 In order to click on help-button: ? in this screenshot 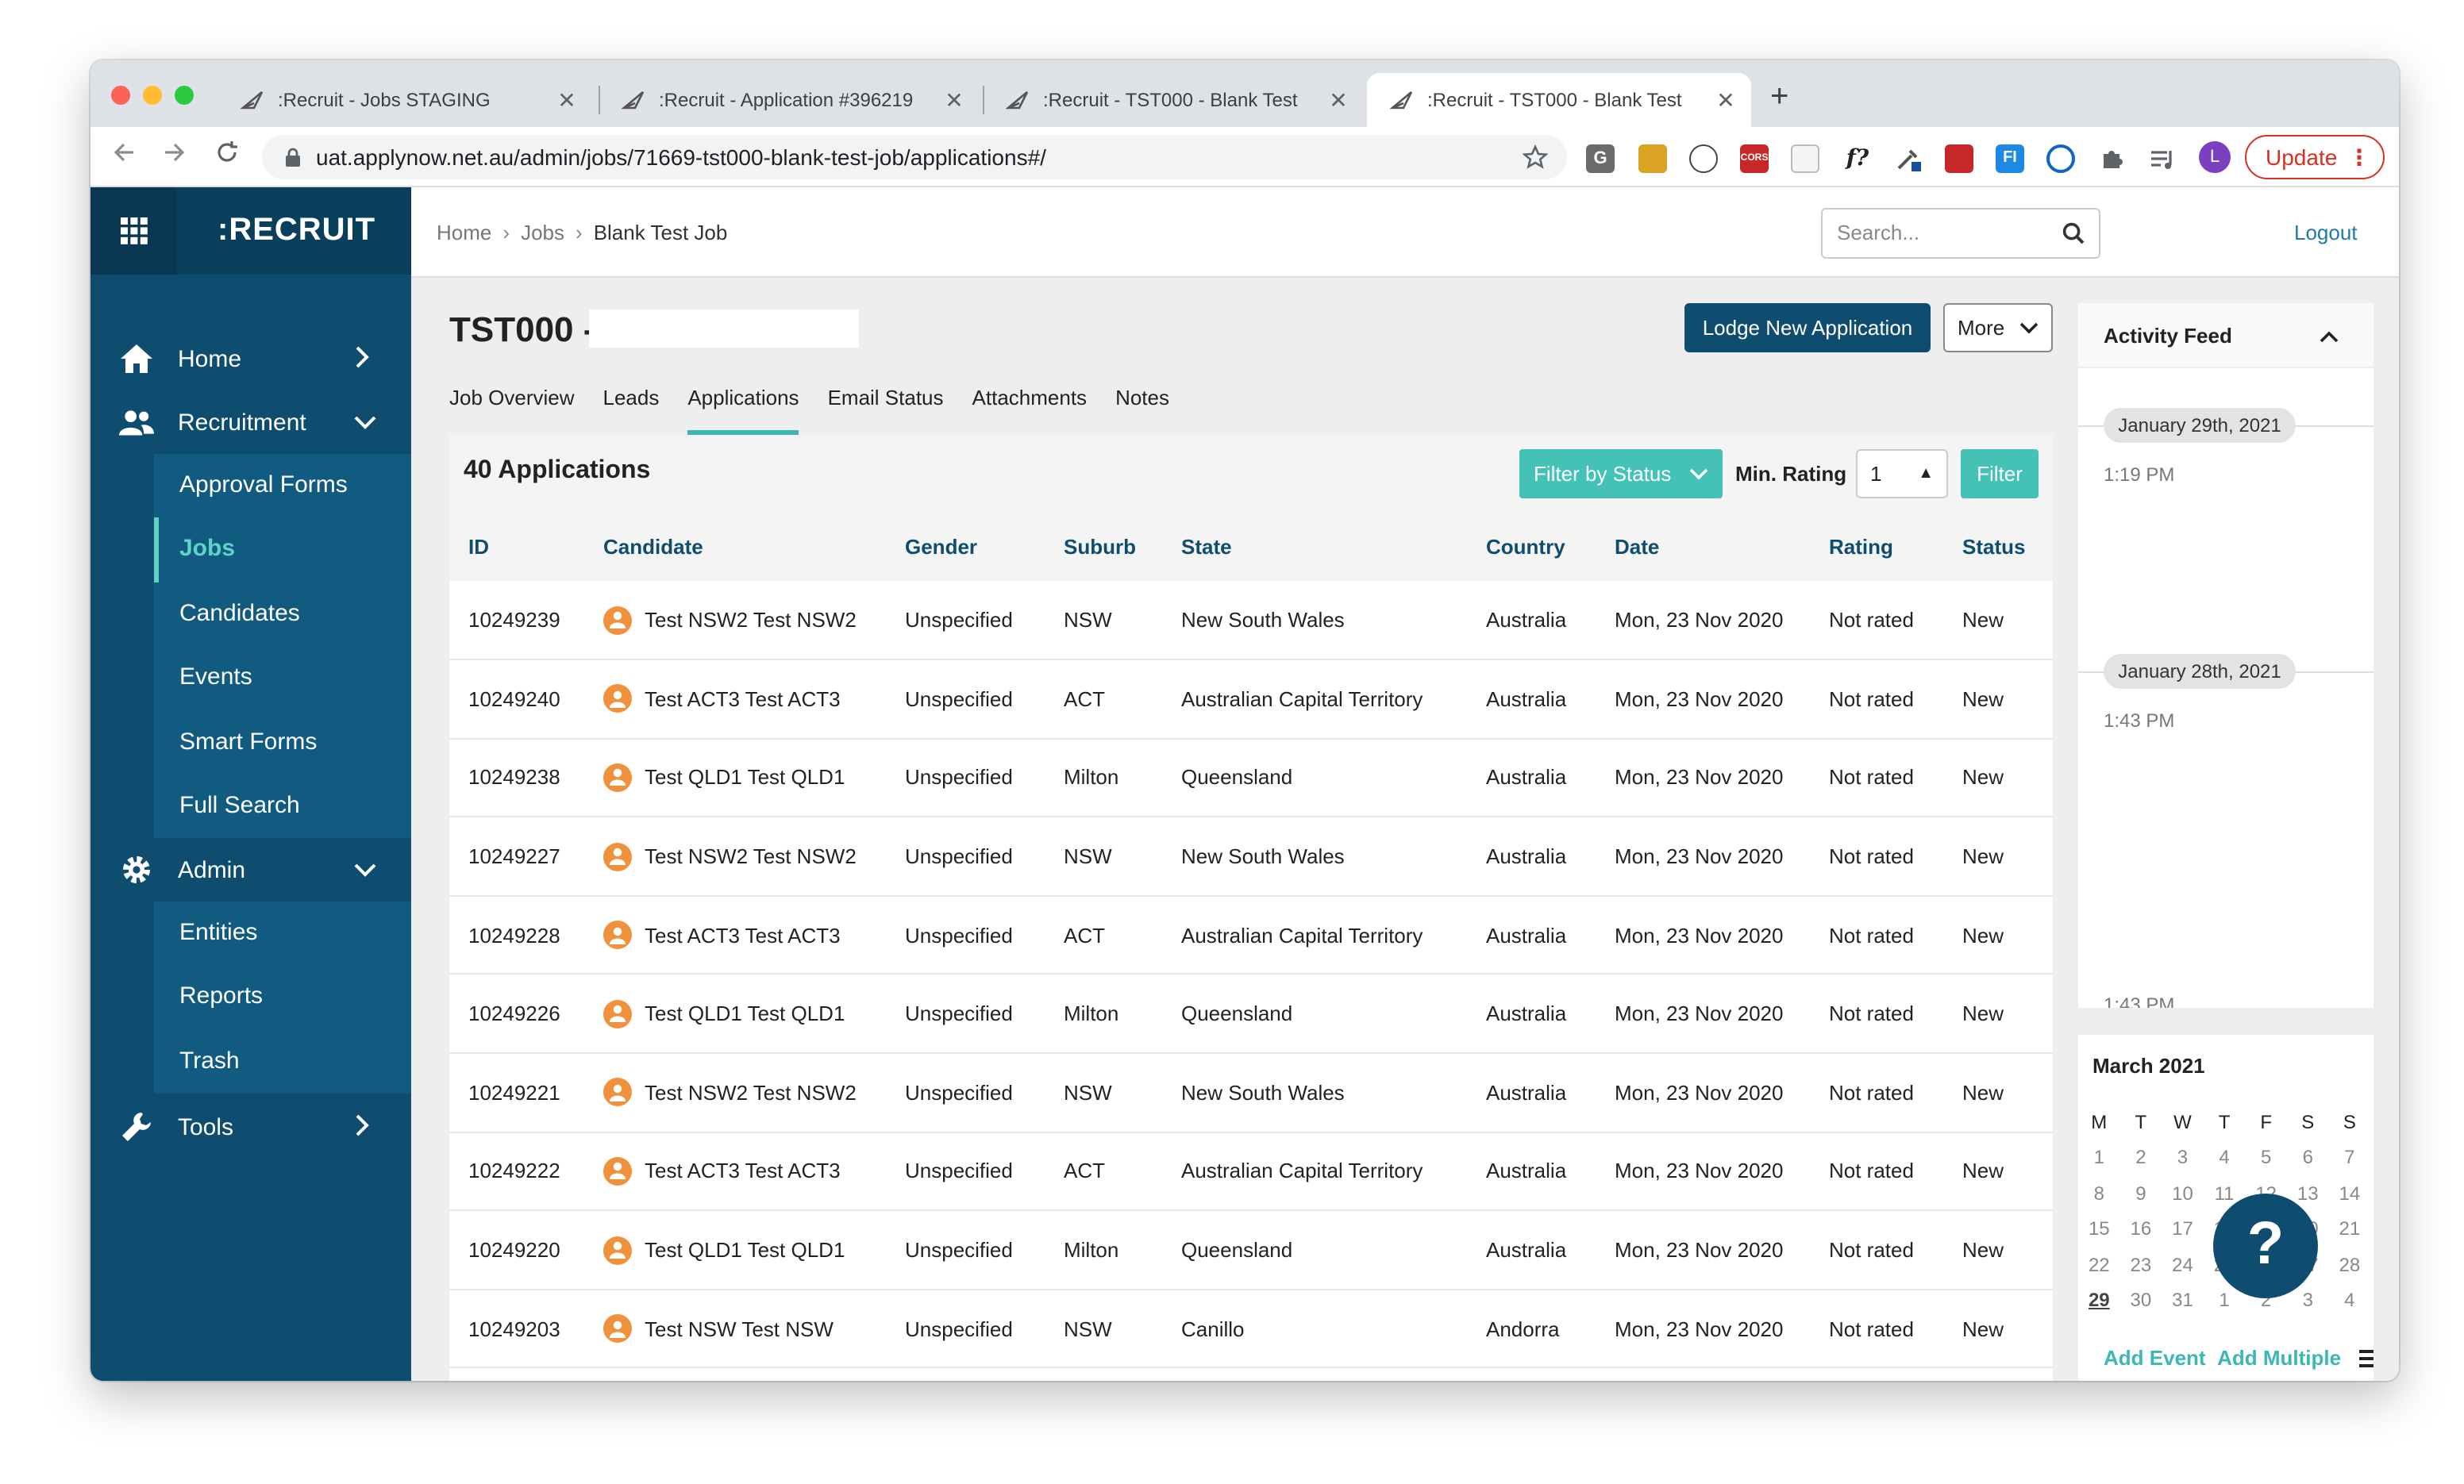, I will do `click(2265, 1246)`.